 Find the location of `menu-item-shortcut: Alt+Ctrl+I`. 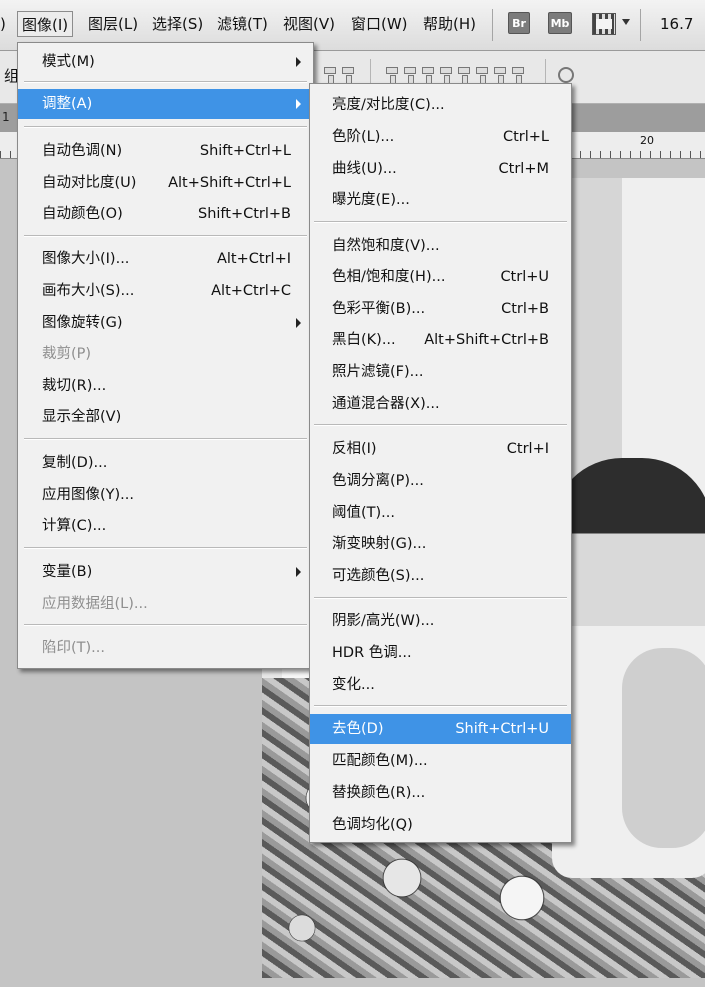

menu-item-shortcut: Alt+Ctrl+I is located at coordinates (253, 259).